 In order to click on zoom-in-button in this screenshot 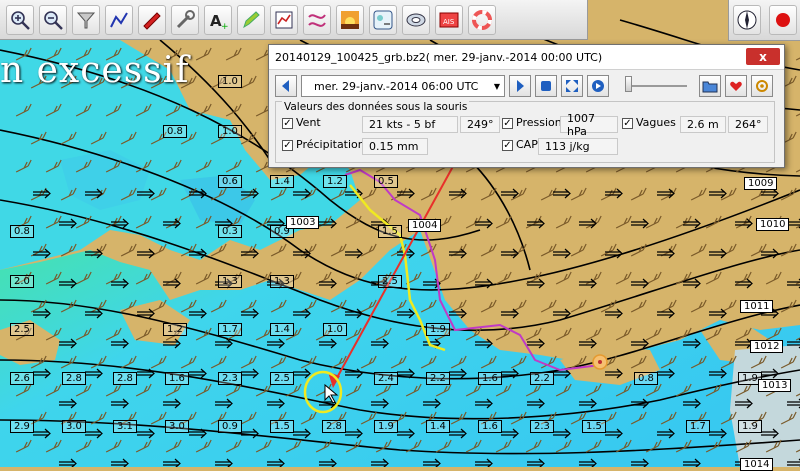, I will do `click(20, 19)`.